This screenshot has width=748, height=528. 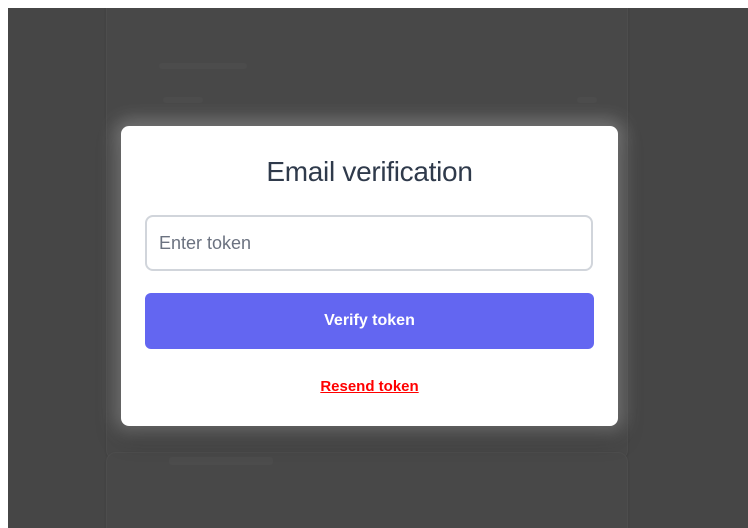 What do you see at coordinates (369, 321) in the screenshot?
I see `verify-token-button: Verify token` at bounding box center [369, 321].